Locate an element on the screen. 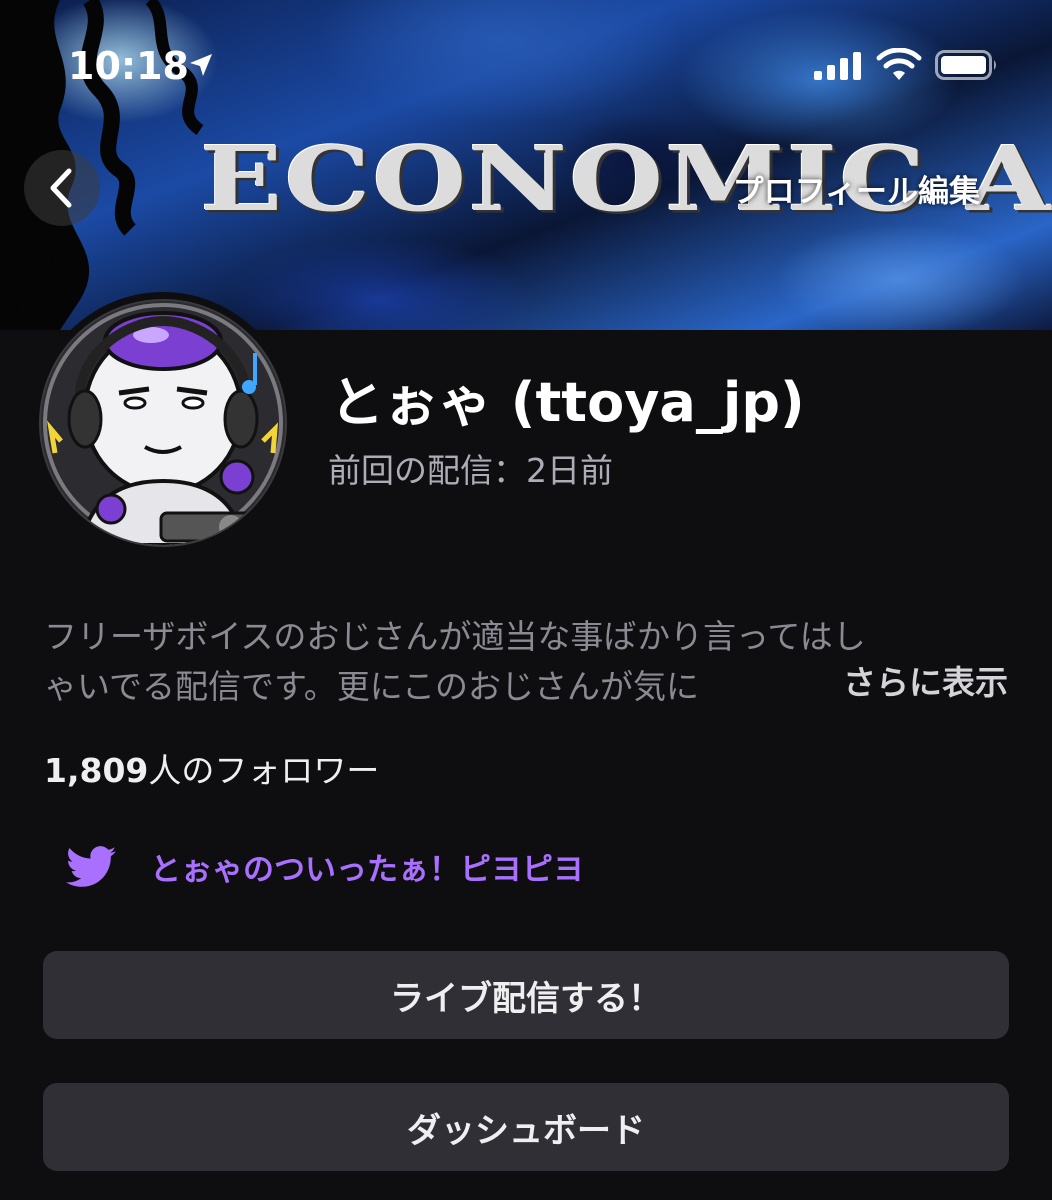 This screenshot has width=1052, height=1200. show-more-link: さらに表示 is located at coordinates (925, 680).